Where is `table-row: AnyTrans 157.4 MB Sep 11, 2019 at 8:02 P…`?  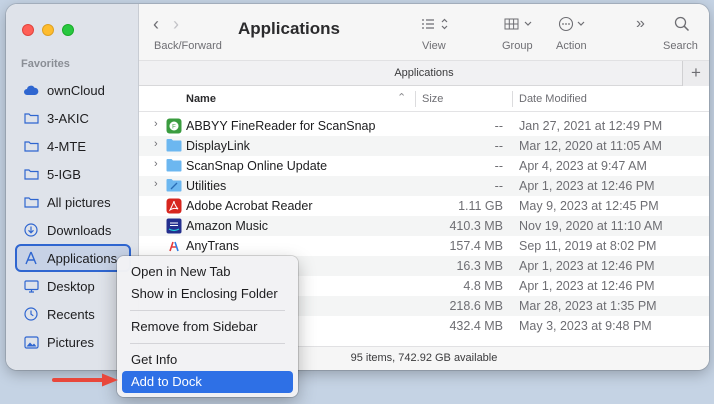 table-row: AnyTrans 157.4 MB Sep 11, 2019 at 8:02 P… is located at coordinates (424, 246).